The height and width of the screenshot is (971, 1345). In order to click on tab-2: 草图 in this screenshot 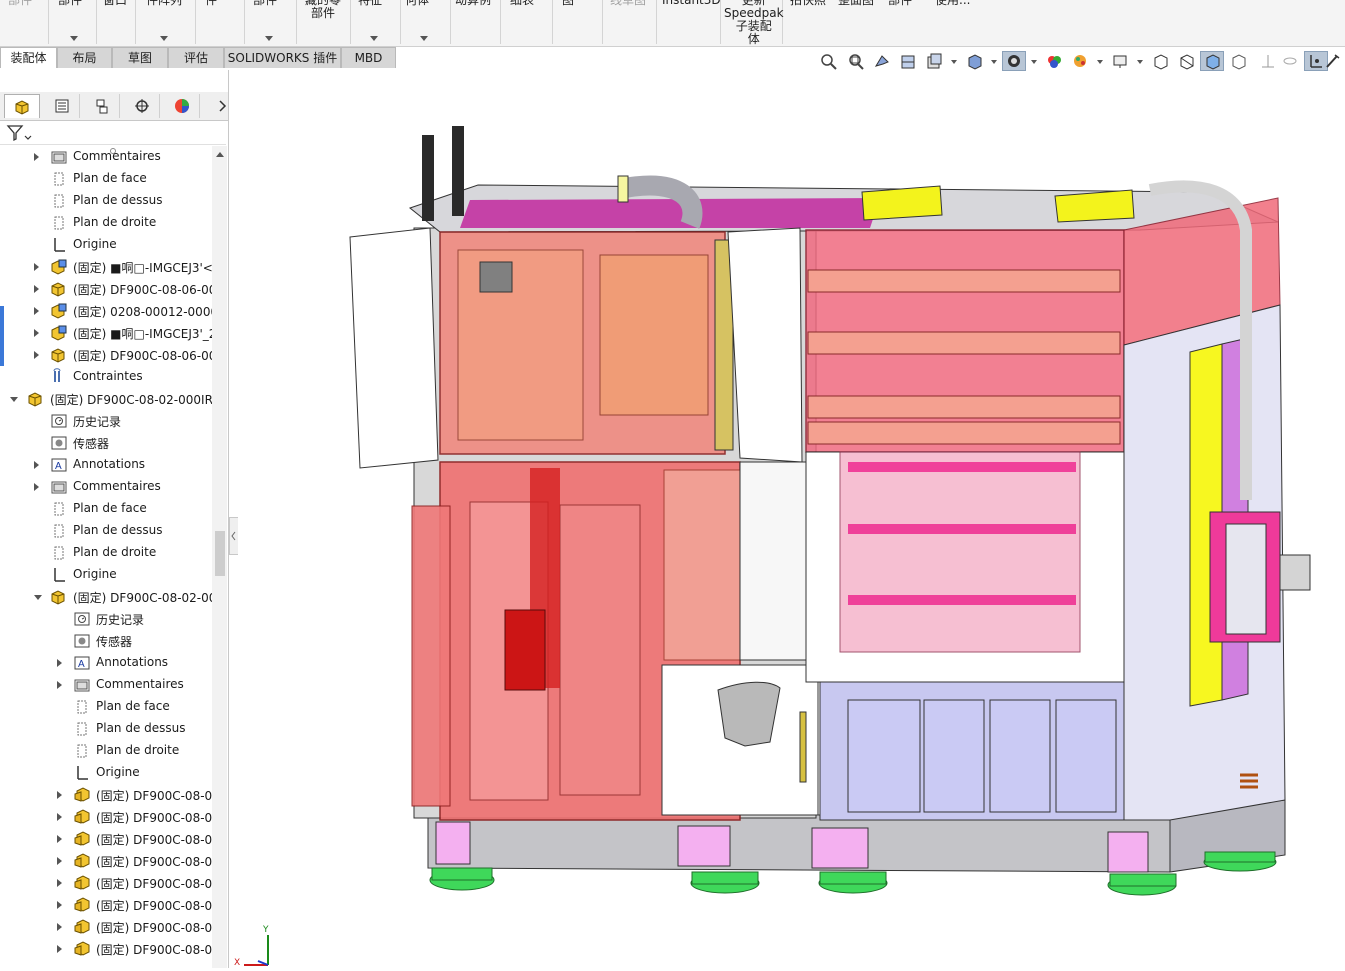, I will do `click(140, 57)`.